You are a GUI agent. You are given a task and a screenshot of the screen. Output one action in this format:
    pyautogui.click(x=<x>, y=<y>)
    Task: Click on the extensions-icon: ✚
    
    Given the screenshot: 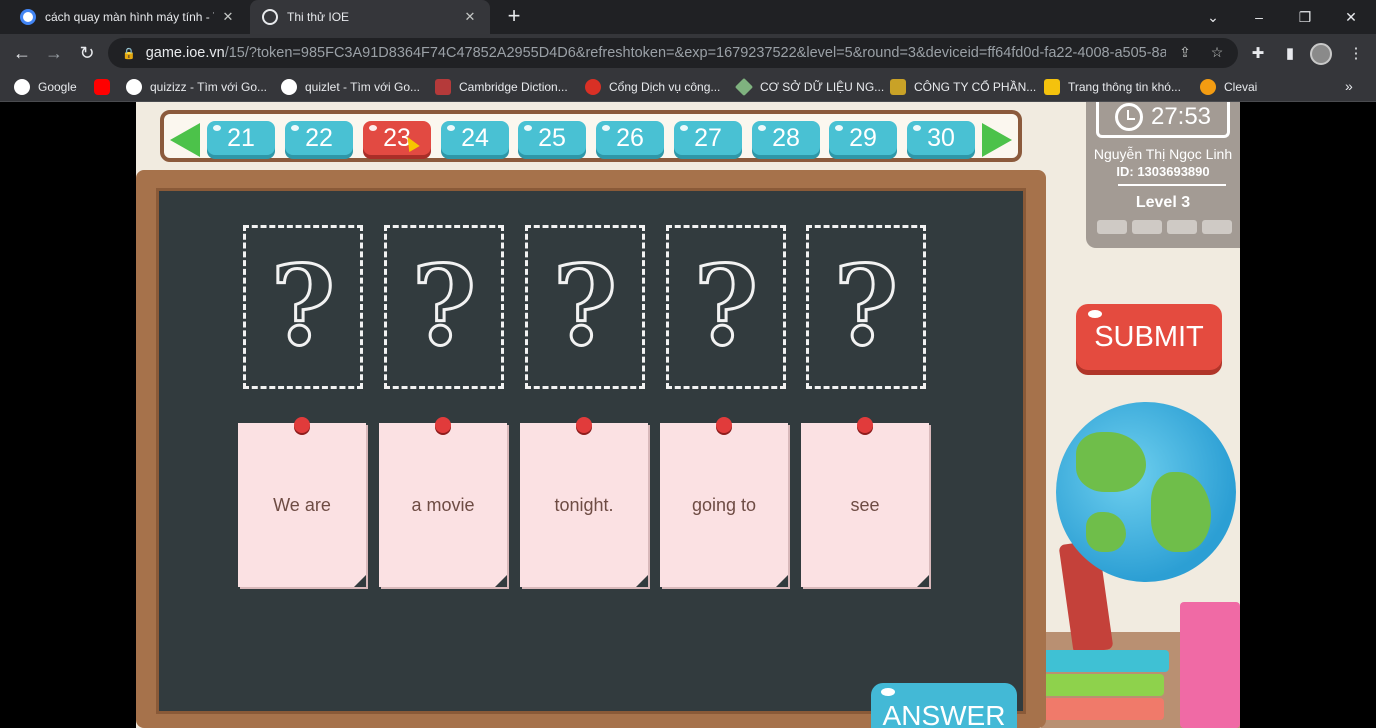 What is the action you would take?
    pyautogui.click(x=1258, y=54)
    